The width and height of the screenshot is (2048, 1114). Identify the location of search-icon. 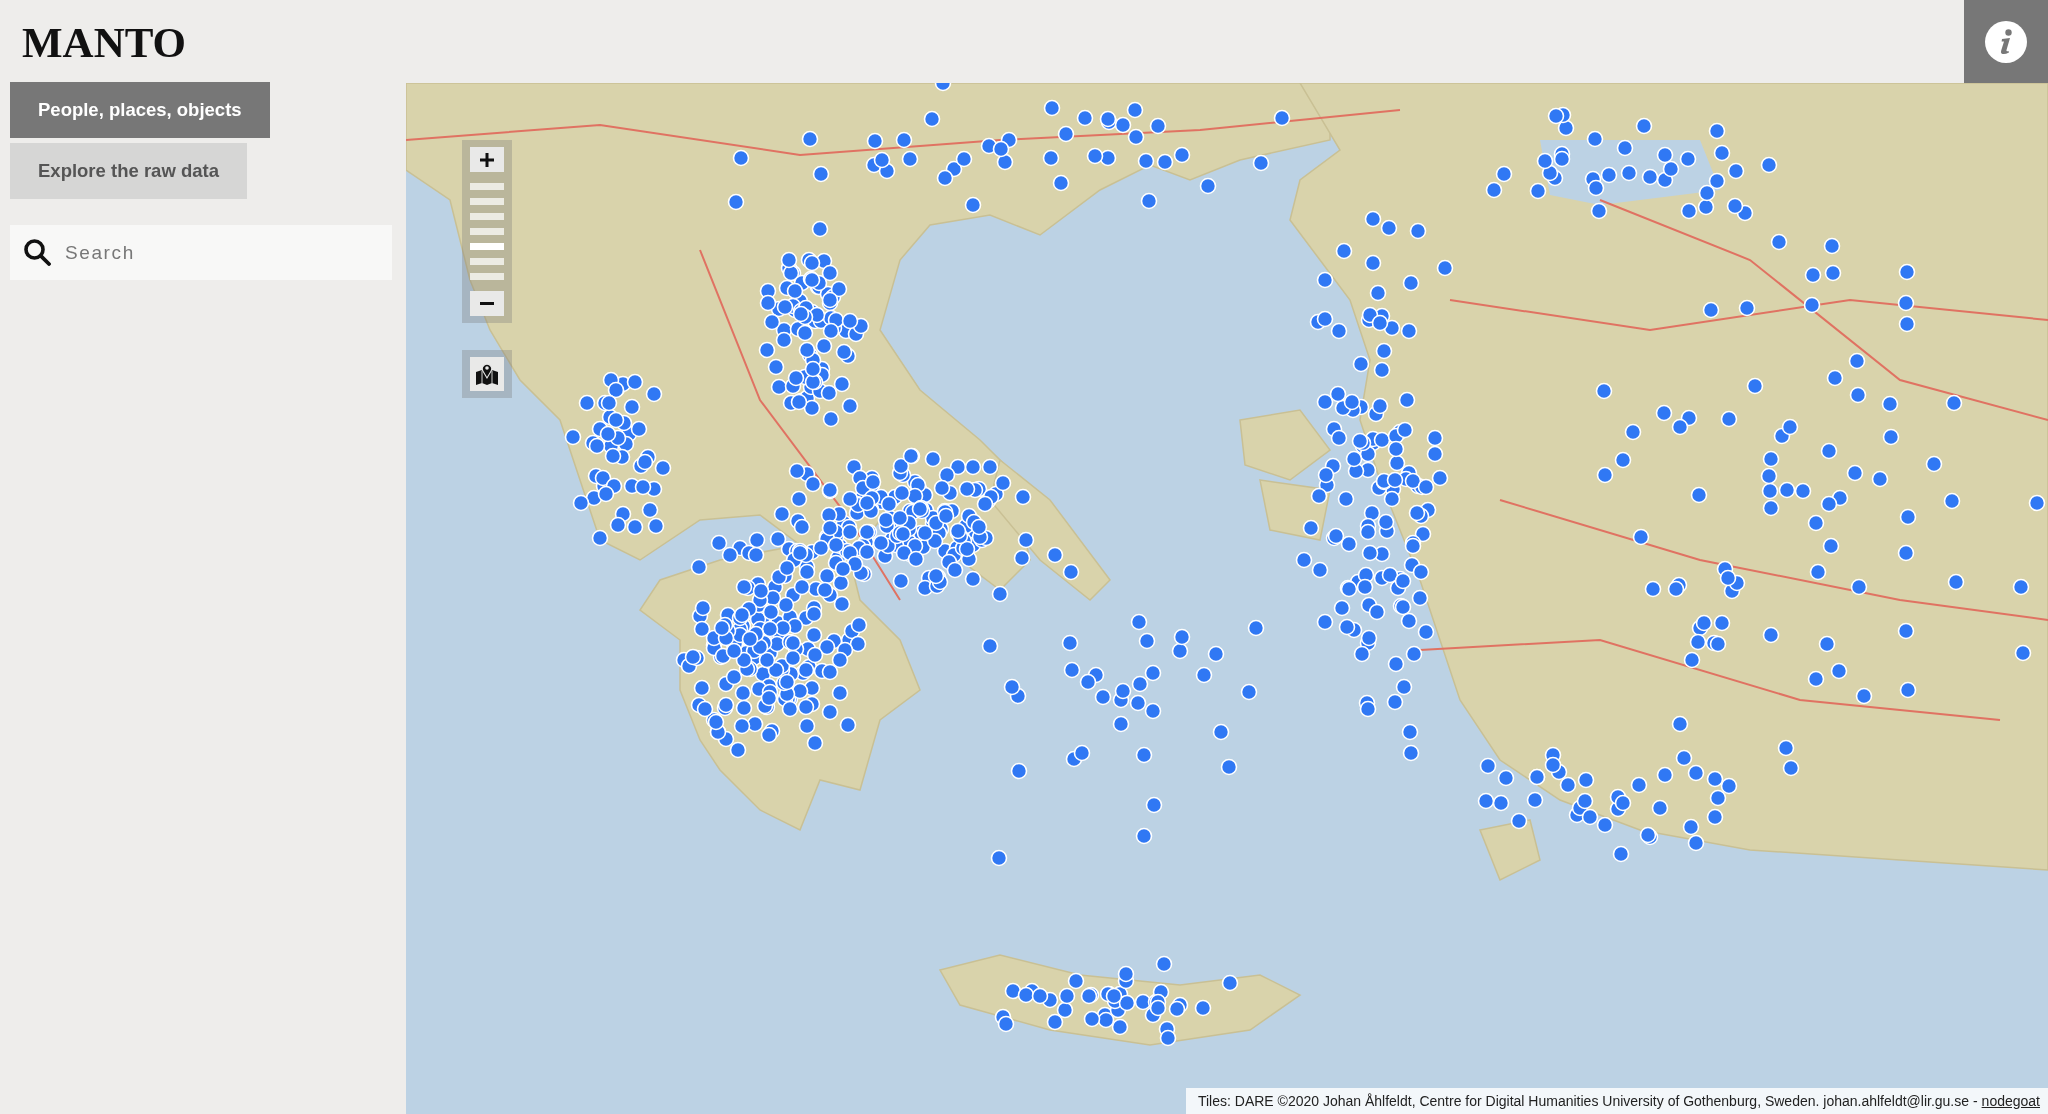
(37, 252).